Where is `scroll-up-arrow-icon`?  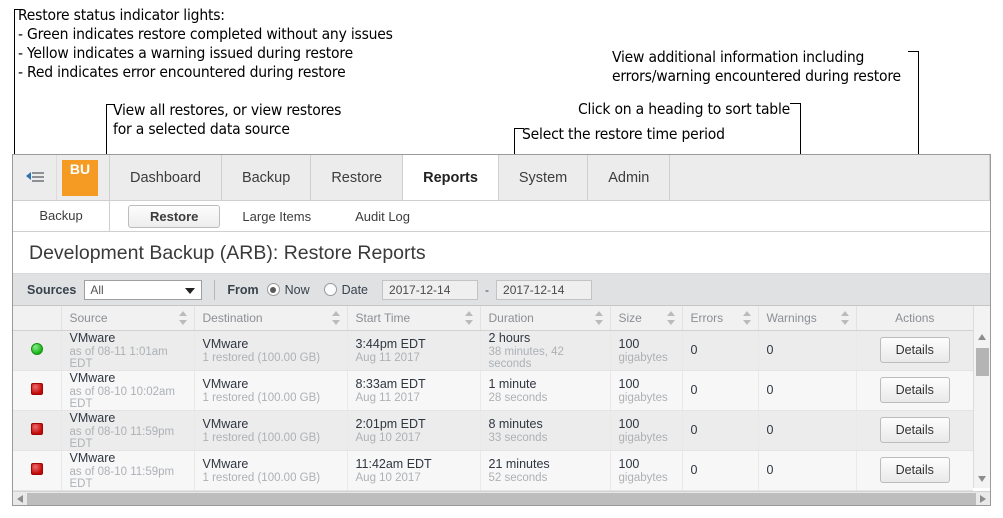 scroll-up-arrow-icon is located at coordinates (982, 337).